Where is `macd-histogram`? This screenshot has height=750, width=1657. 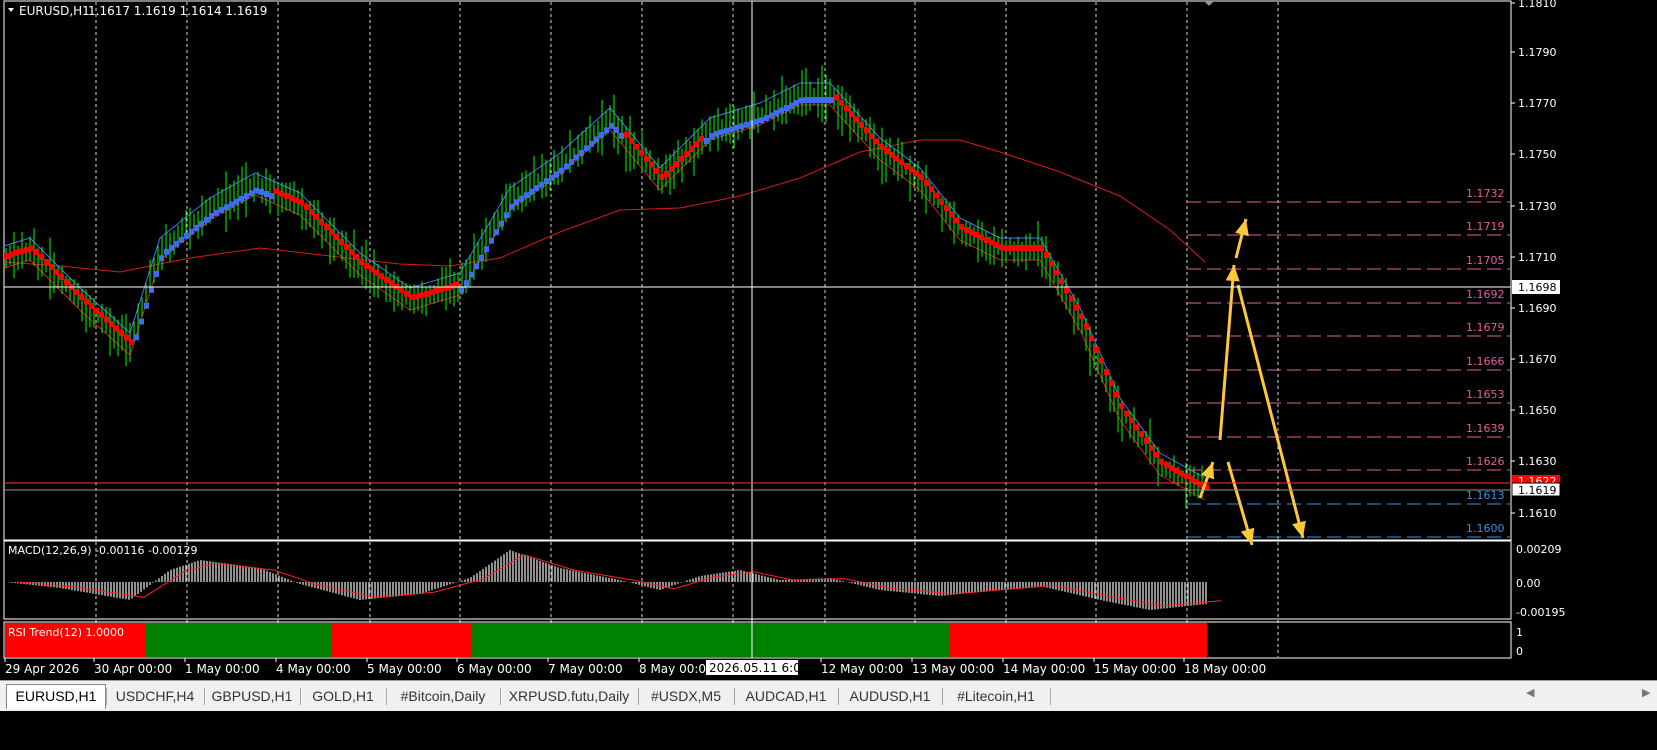 macd-histogram is located at coordinates (615, 580).